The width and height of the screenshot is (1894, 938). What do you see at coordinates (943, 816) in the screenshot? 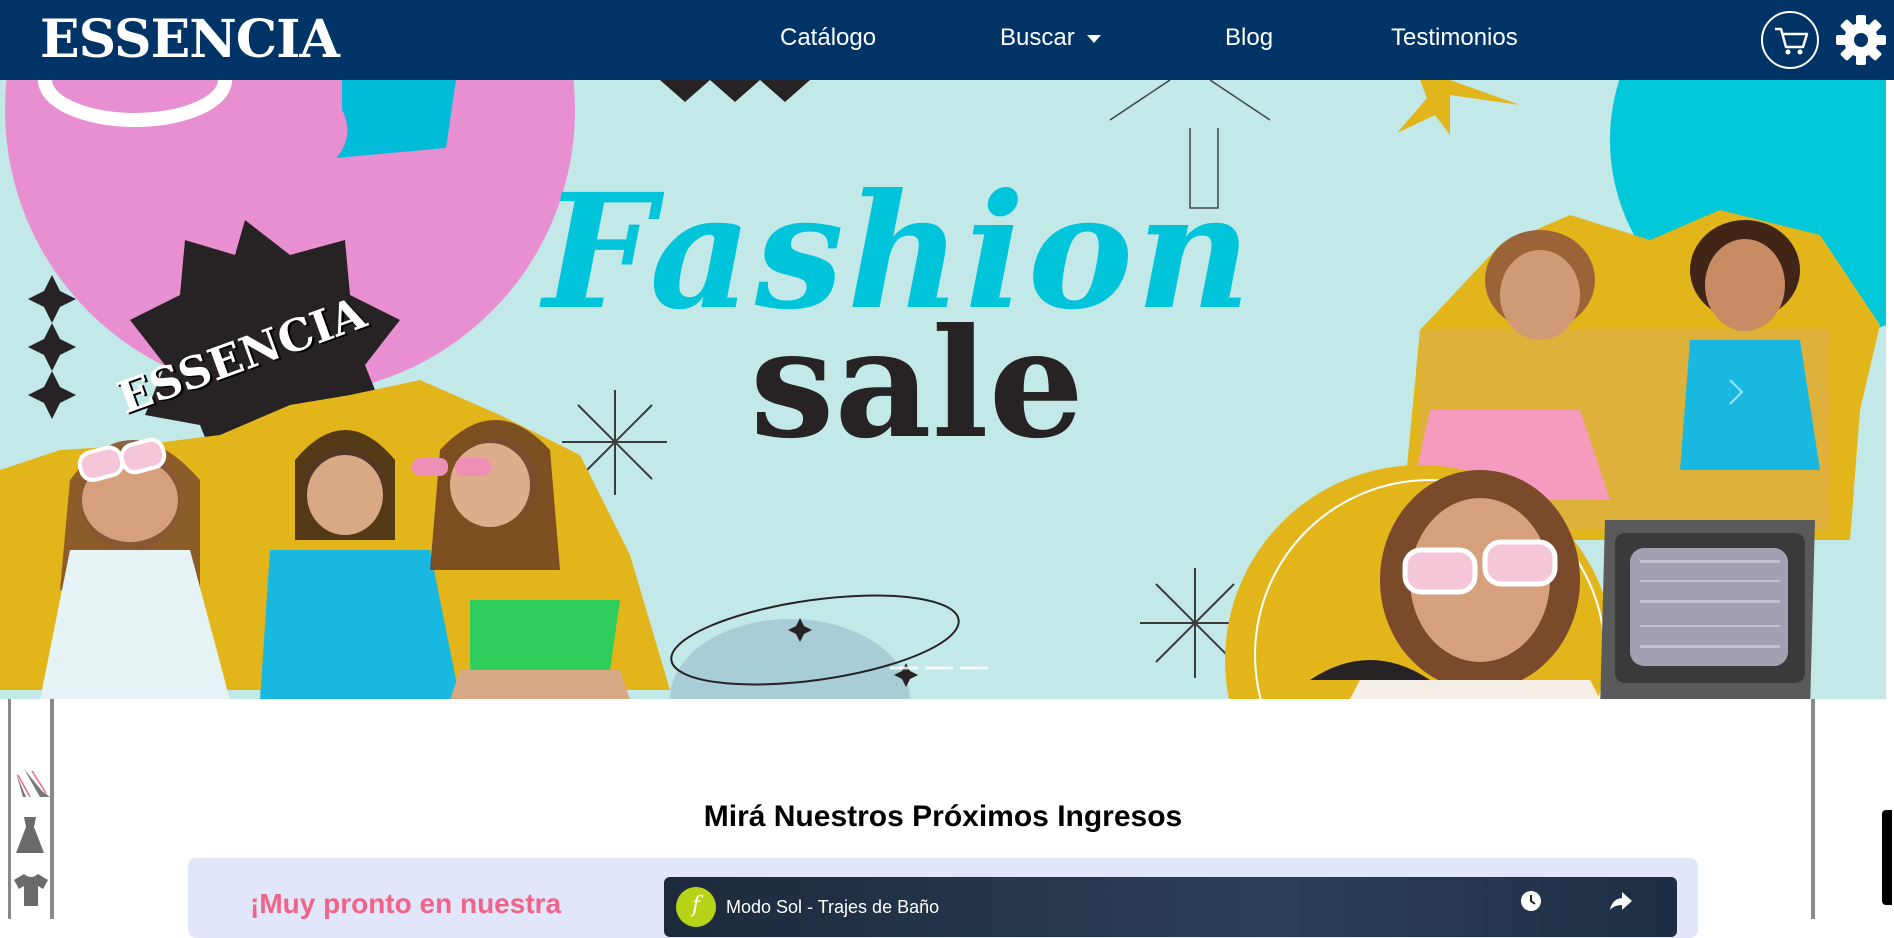
I see `section-title: Mirá Nuestros Próximos Ingresos` at bounding box center [943, 816].